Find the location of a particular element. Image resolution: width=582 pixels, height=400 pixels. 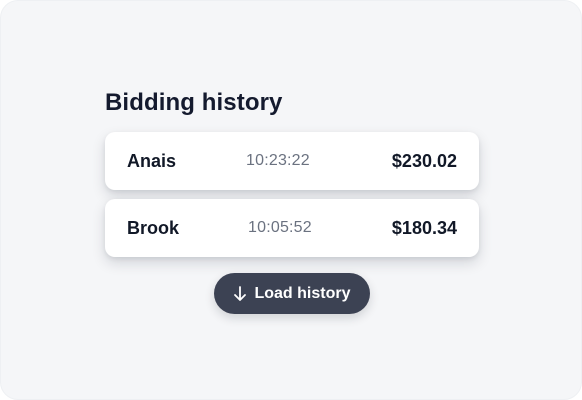

arrow-down-icon is located at coordinates (240, 294).